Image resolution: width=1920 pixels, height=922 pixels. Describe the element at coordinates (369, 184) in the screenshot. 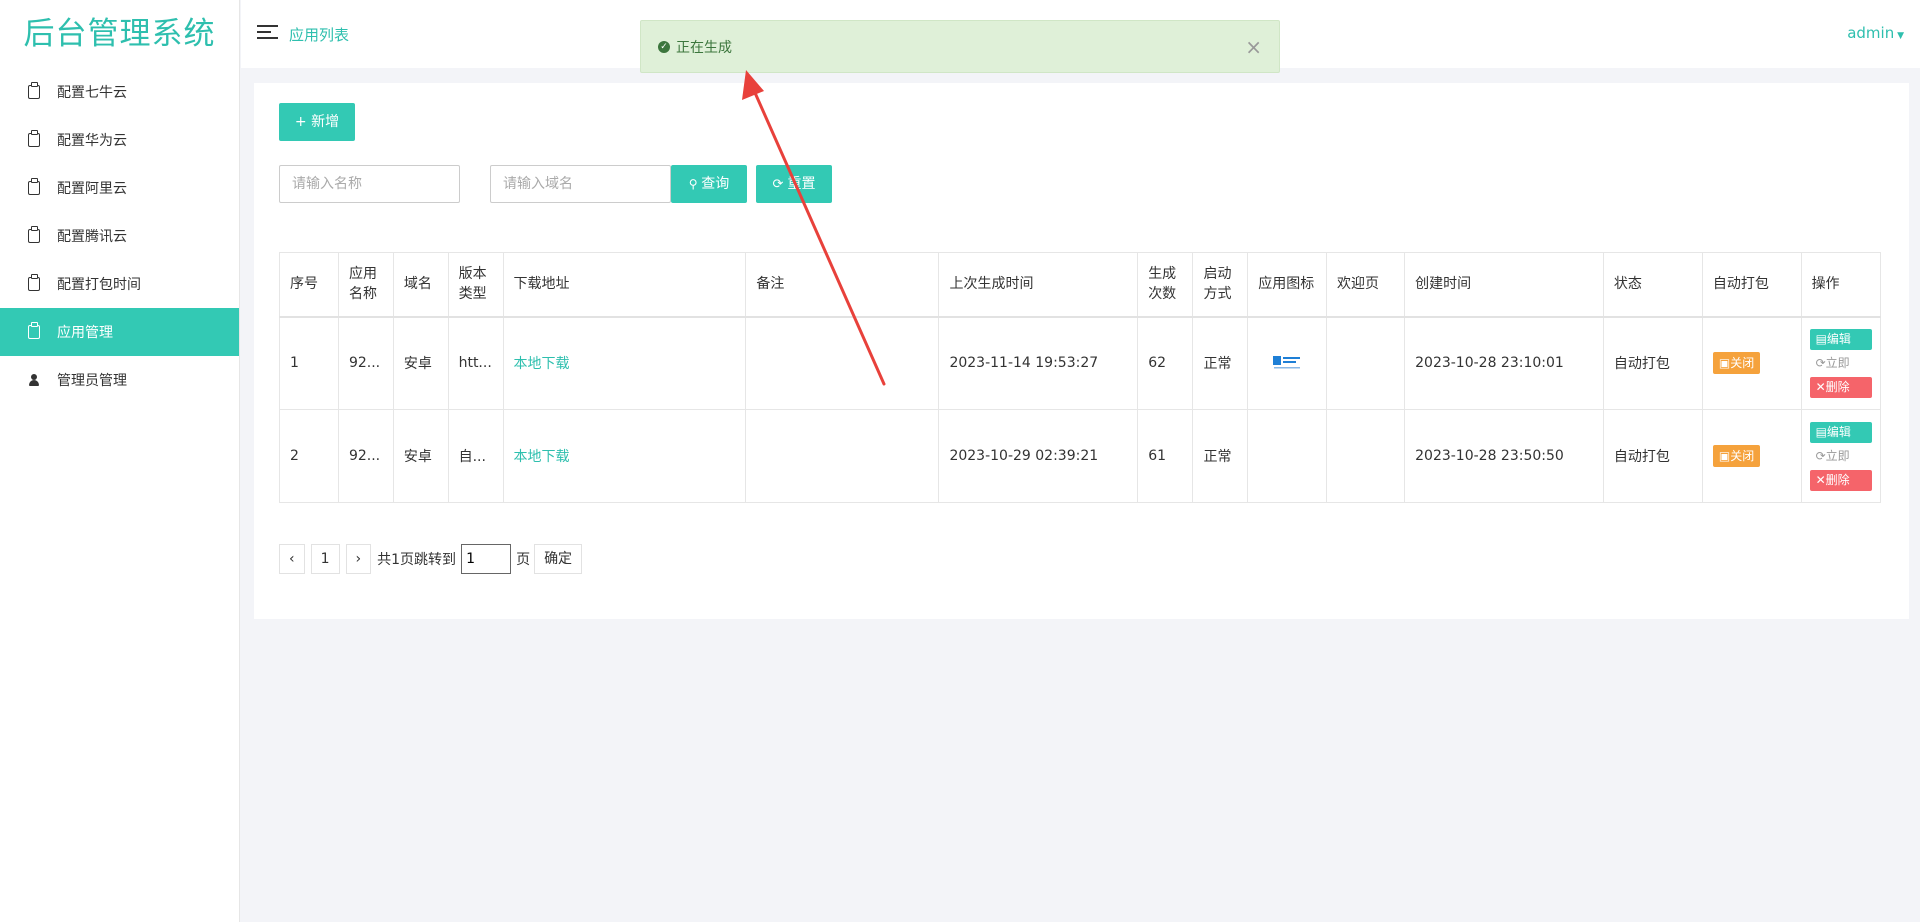

I see `name-search-input` at that location.